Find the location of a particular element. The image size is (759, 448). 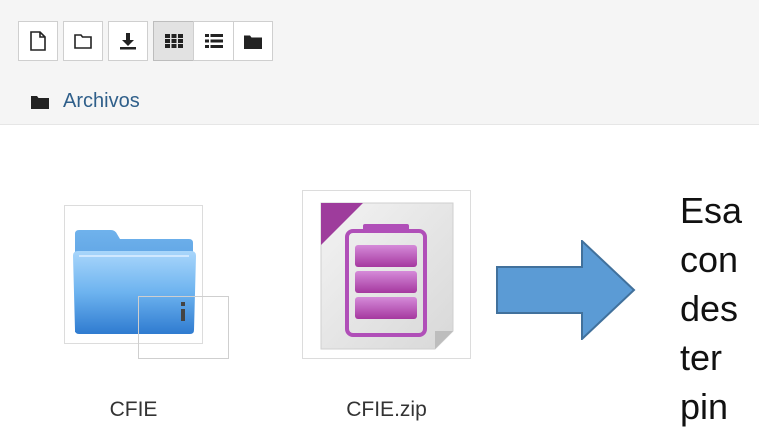

file-name-label: CFIE.zip is located at coordinates (386, 410).